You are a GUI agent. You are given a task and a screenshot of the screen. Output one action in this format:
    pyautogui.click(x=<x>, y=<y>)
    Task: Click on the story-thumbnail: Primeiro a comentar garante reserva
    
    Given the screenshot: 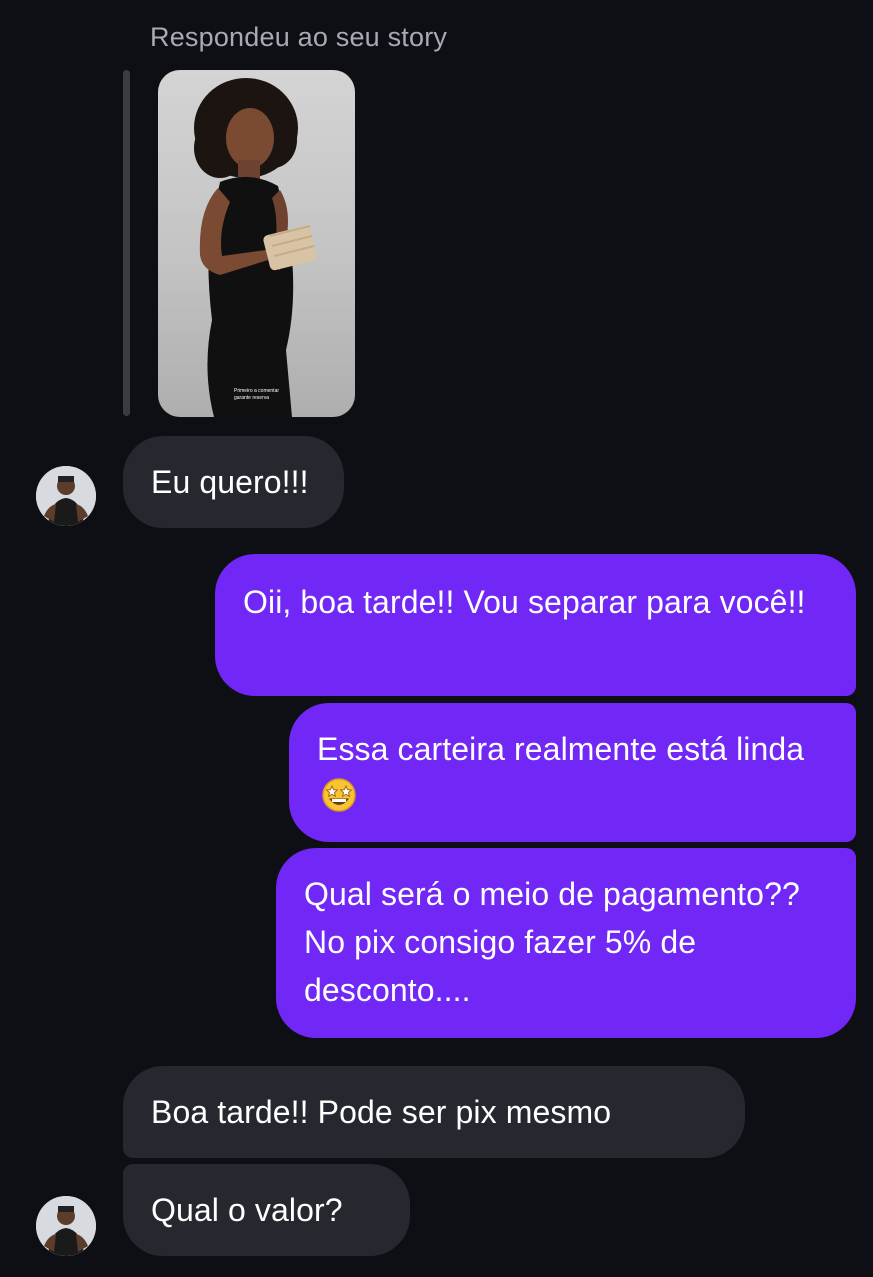 What is the action you would take?
    pyautogui.click(x=256, y=243)
    